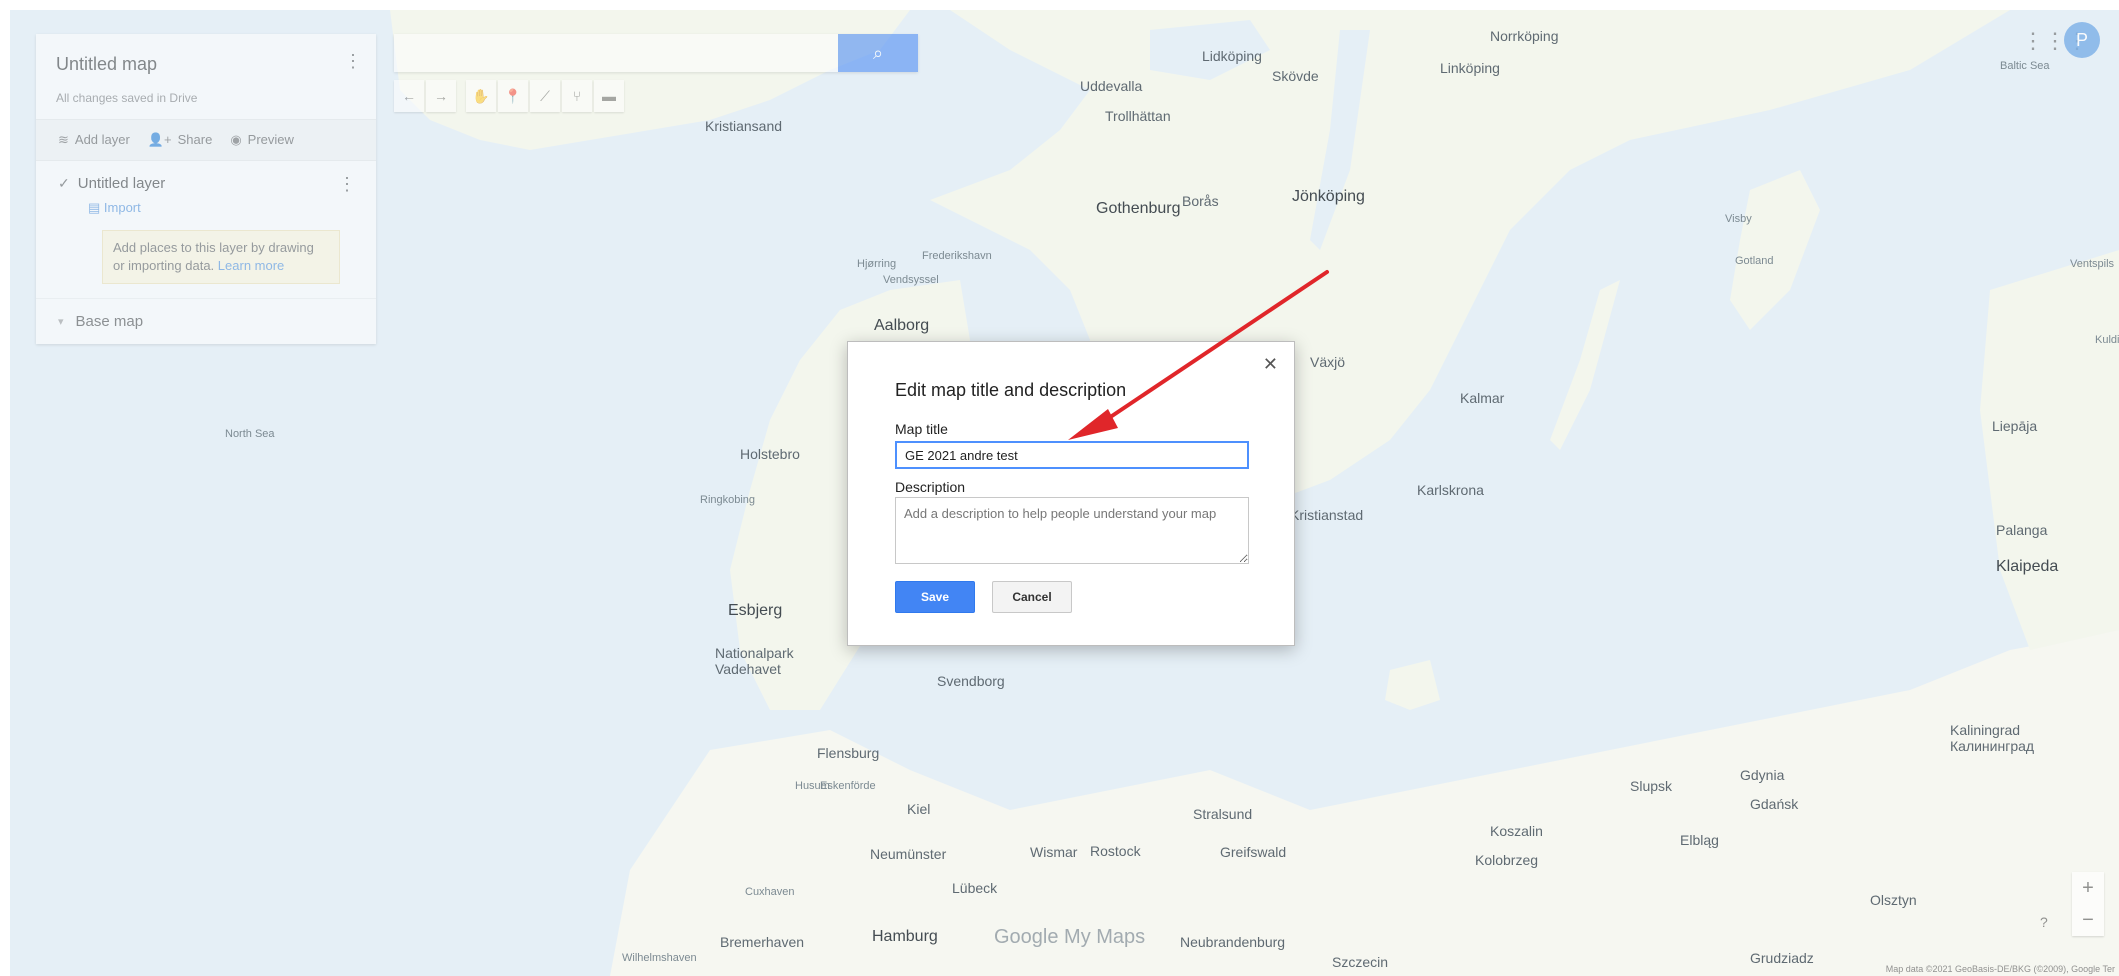 The image size is (2119, 976). What do you see at coordinates (1232, 56) in the screenshot?
I see `map-label: Lidköping` at bounding box center [1232, 56].